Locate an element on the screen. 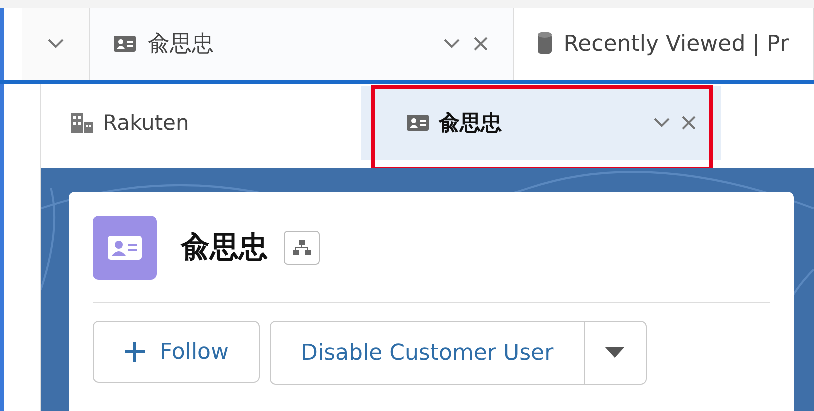  building-icon is located at coordinates (82, 123).